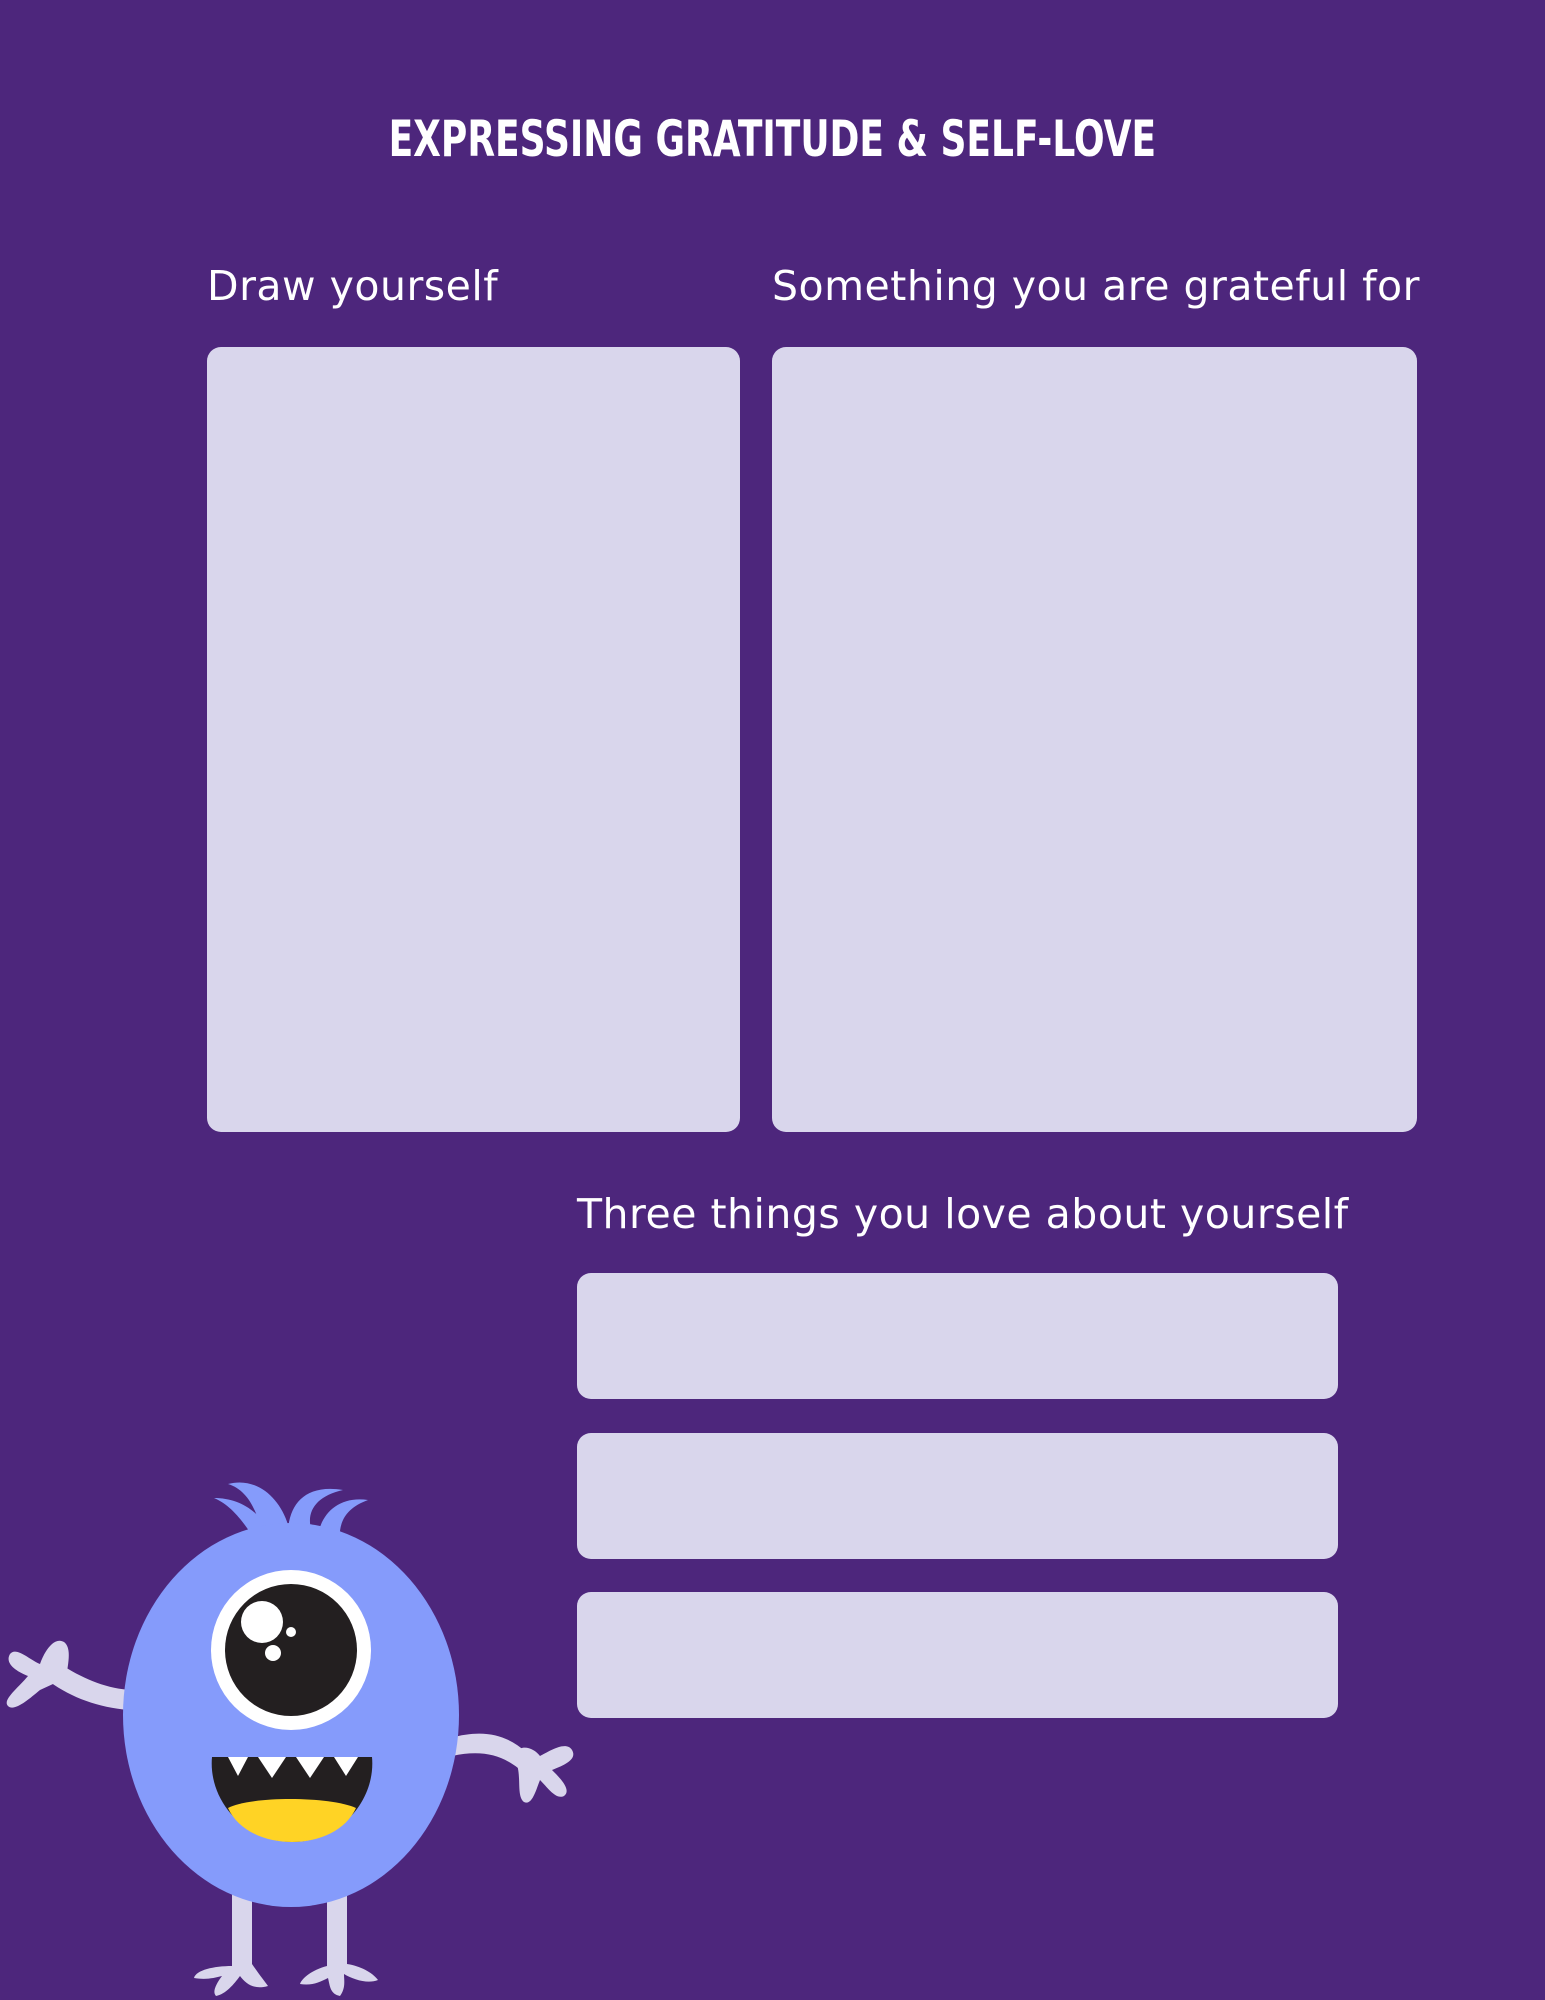  Describe the element at coordinates (290, 1739) in the screenshot. I see `monster-illustration` at that location.